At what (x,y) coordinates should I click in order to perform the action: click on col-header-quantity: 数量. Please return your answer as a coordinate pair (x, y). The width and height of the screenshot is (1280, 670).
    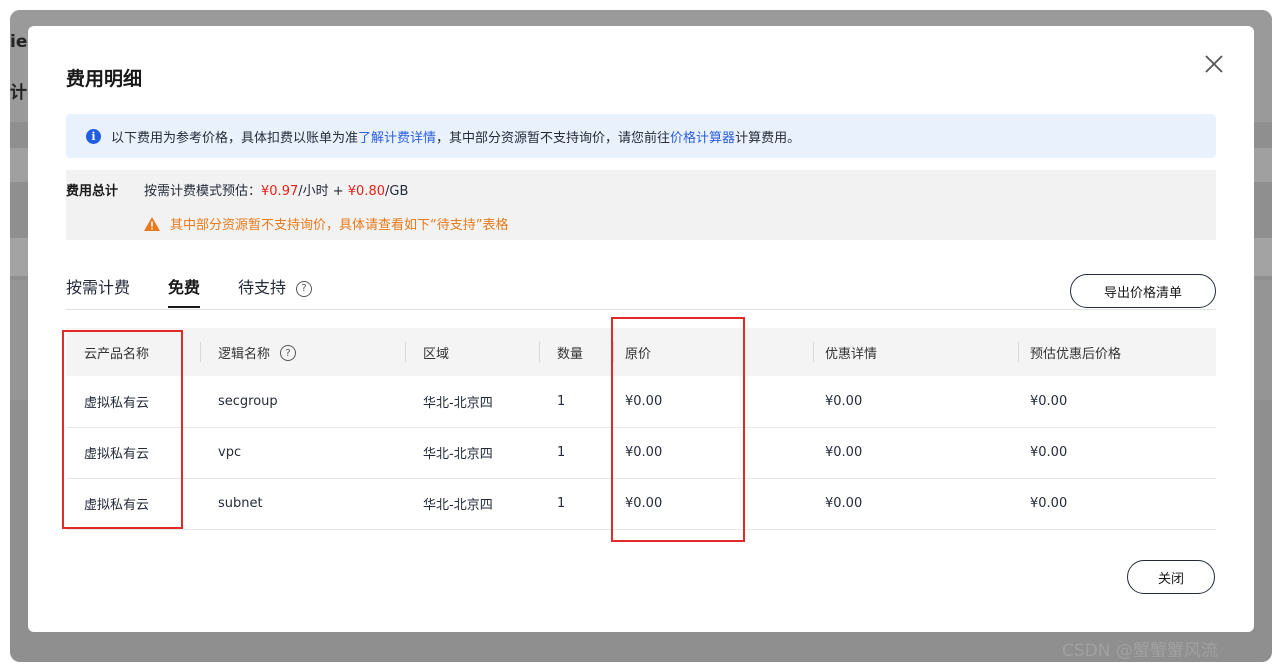
    Looking at the image, I should click on (576, 352).